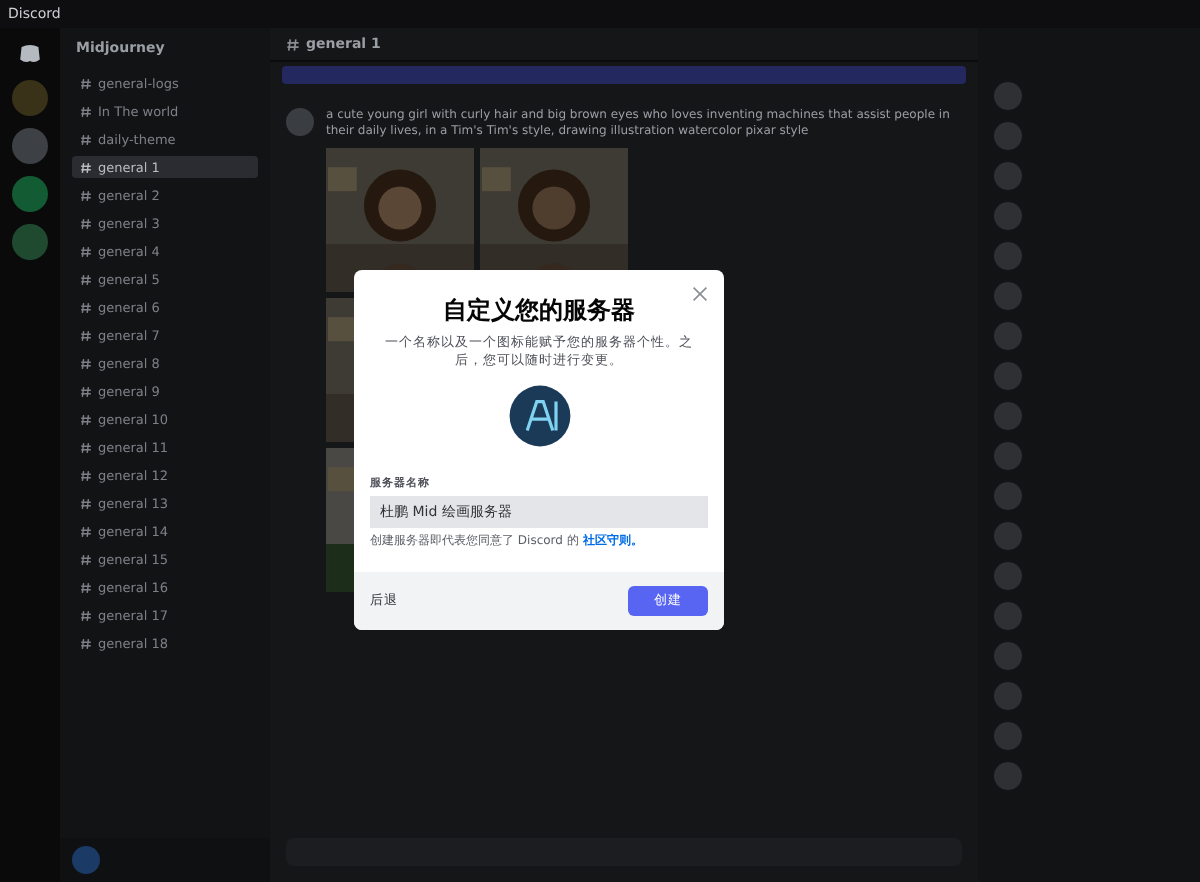 This screenshot has width=1200, height=882. What do you see at coordinates (30, 54) in the screenshot?
I see `discord-icon` at bounding box center [30, 54].